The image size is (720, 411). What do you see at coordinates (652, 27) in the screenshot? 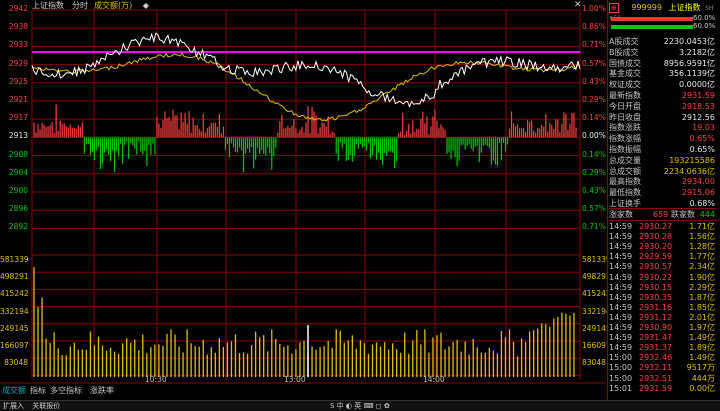
I see `sell-ratio-bar` at bounding box center [652, 27].